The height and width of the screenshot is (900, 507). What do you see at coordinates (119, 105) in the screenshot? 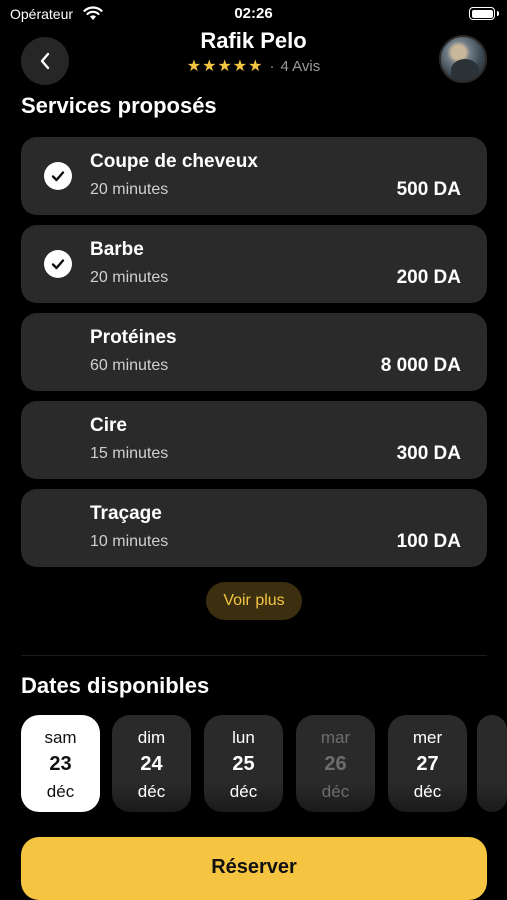
I see `services-title: Services proposés` at bounding box center [119, 105].